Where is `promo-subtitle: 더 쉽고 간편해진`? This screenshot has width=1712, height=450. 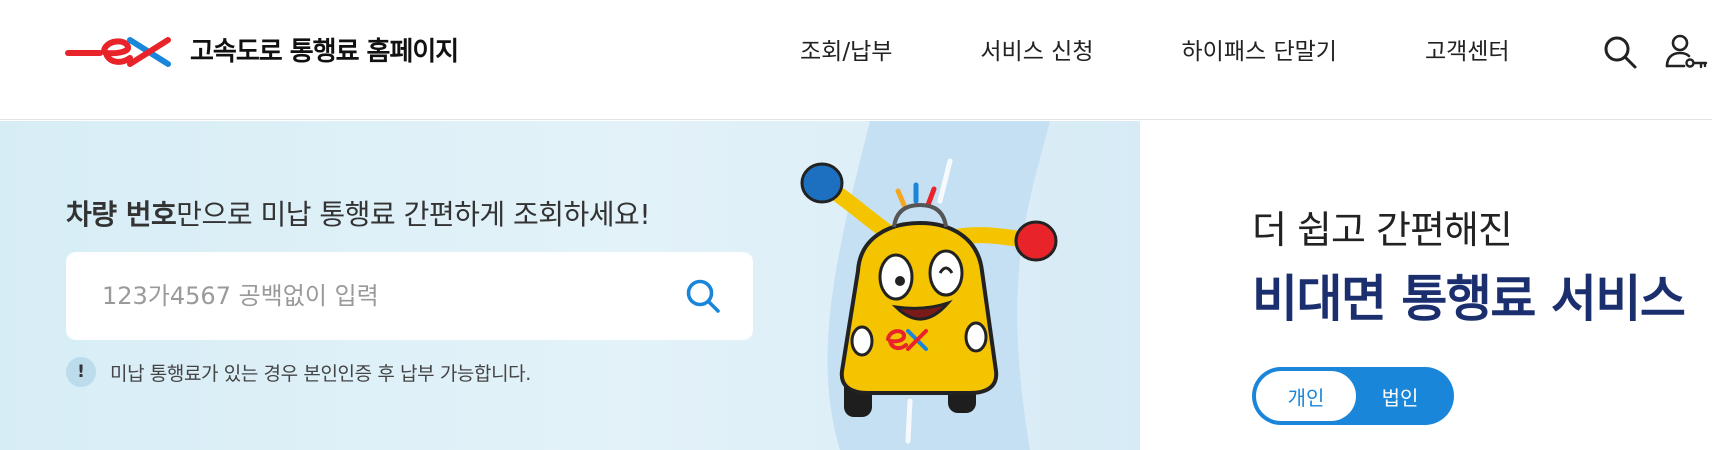 promo-subtitle: 더 쉽고 간편해진 is located at coordinates (1382, 230).